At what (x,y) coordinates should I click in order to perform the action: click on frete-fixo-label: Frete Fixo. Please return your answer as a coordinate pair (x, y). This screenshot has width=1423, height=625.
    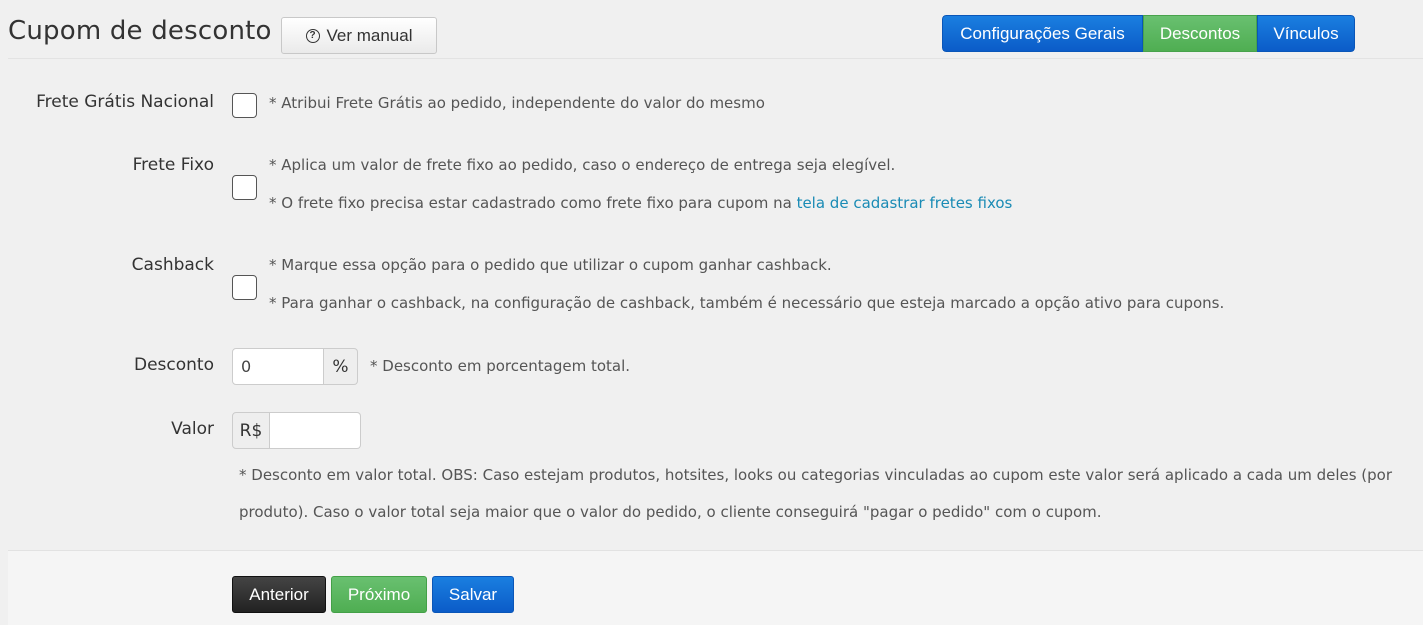
    Looking at the image, I should click on (173, 165).